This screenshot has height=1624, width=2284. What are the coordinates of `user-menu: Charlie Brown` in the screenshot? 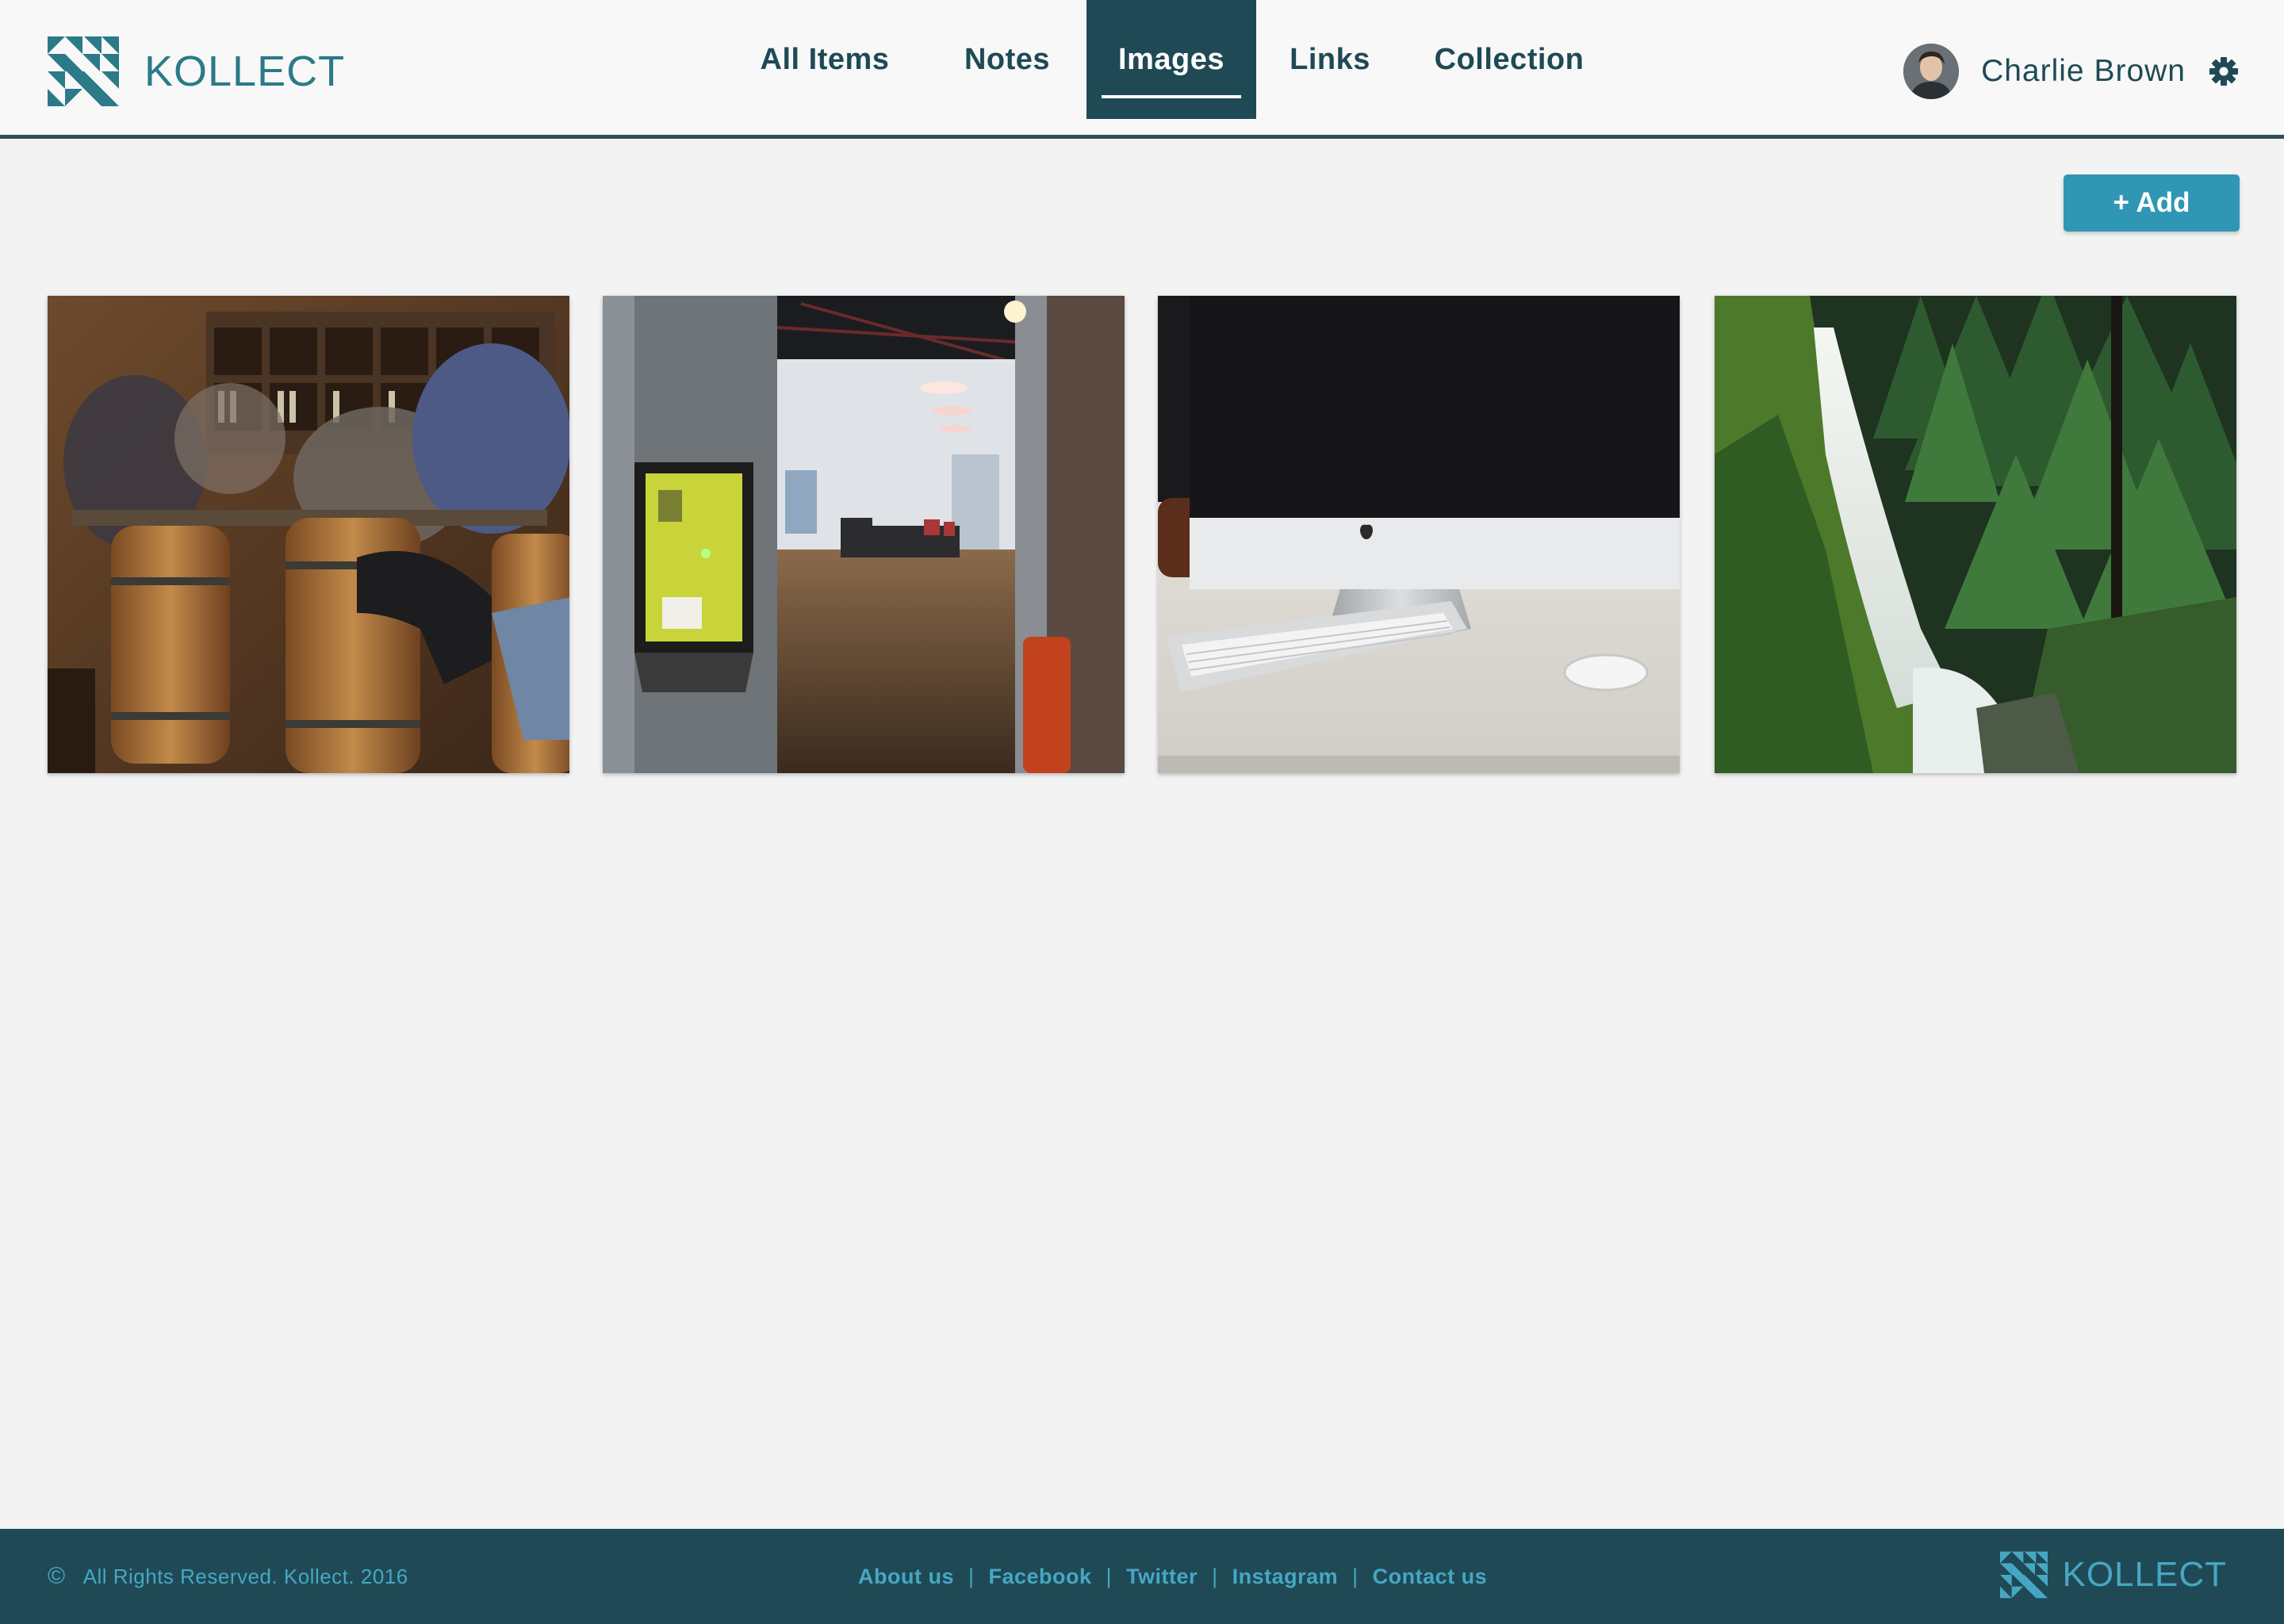 It's located at (2071, 71).